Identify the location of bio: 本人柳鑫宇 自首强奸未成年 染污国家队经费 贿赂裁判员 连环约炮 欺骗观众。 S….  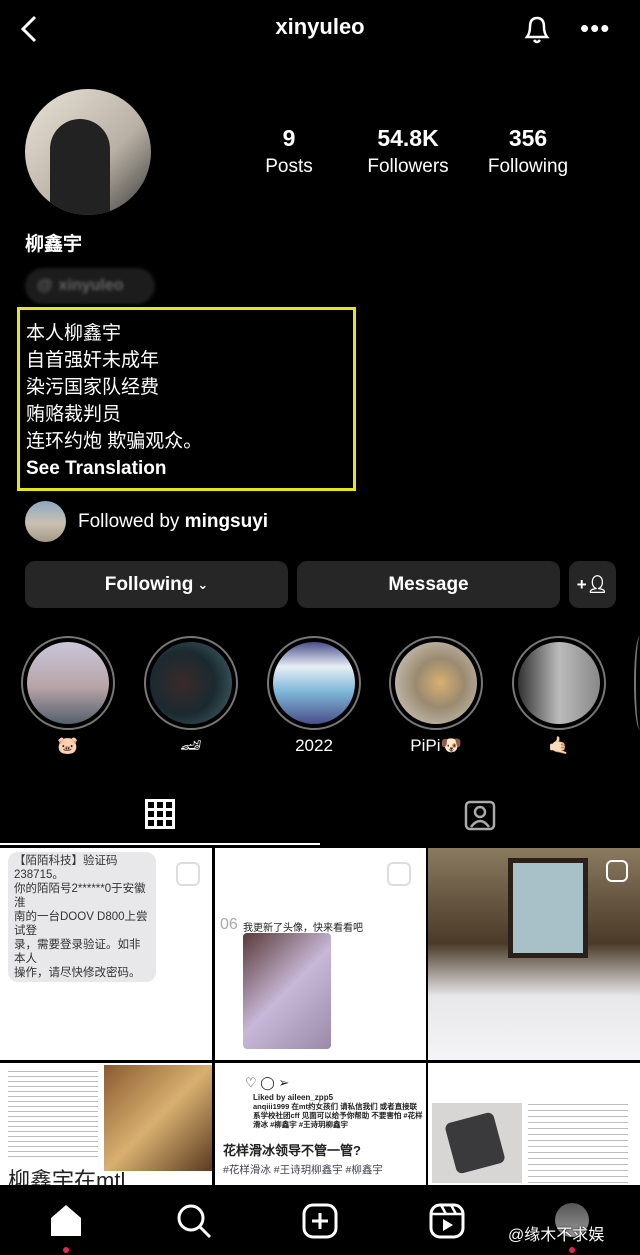
(186, 399).